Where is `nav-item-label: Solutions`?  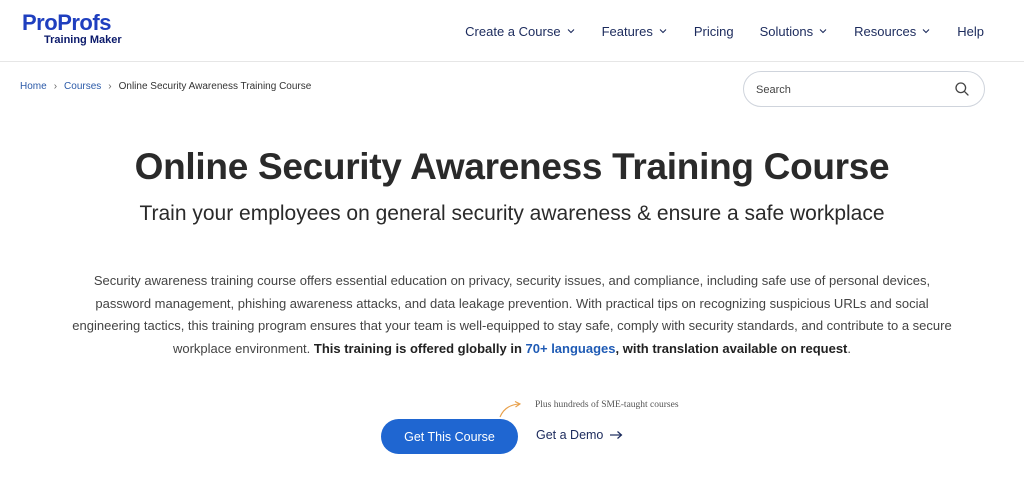 nav-item-label: Solutions is located at coordinates (786, 31).